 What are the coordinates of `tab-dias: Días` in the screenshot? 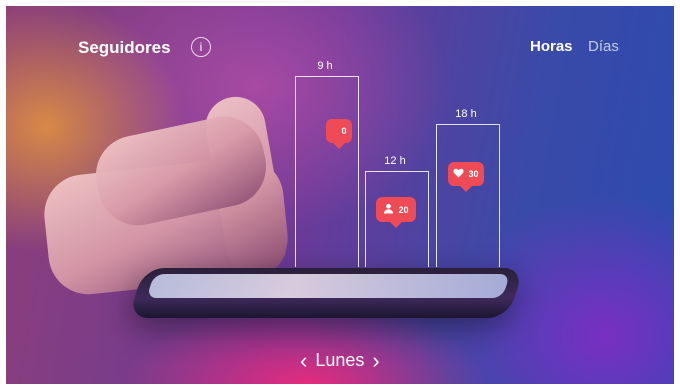 It's located at (603, 46).